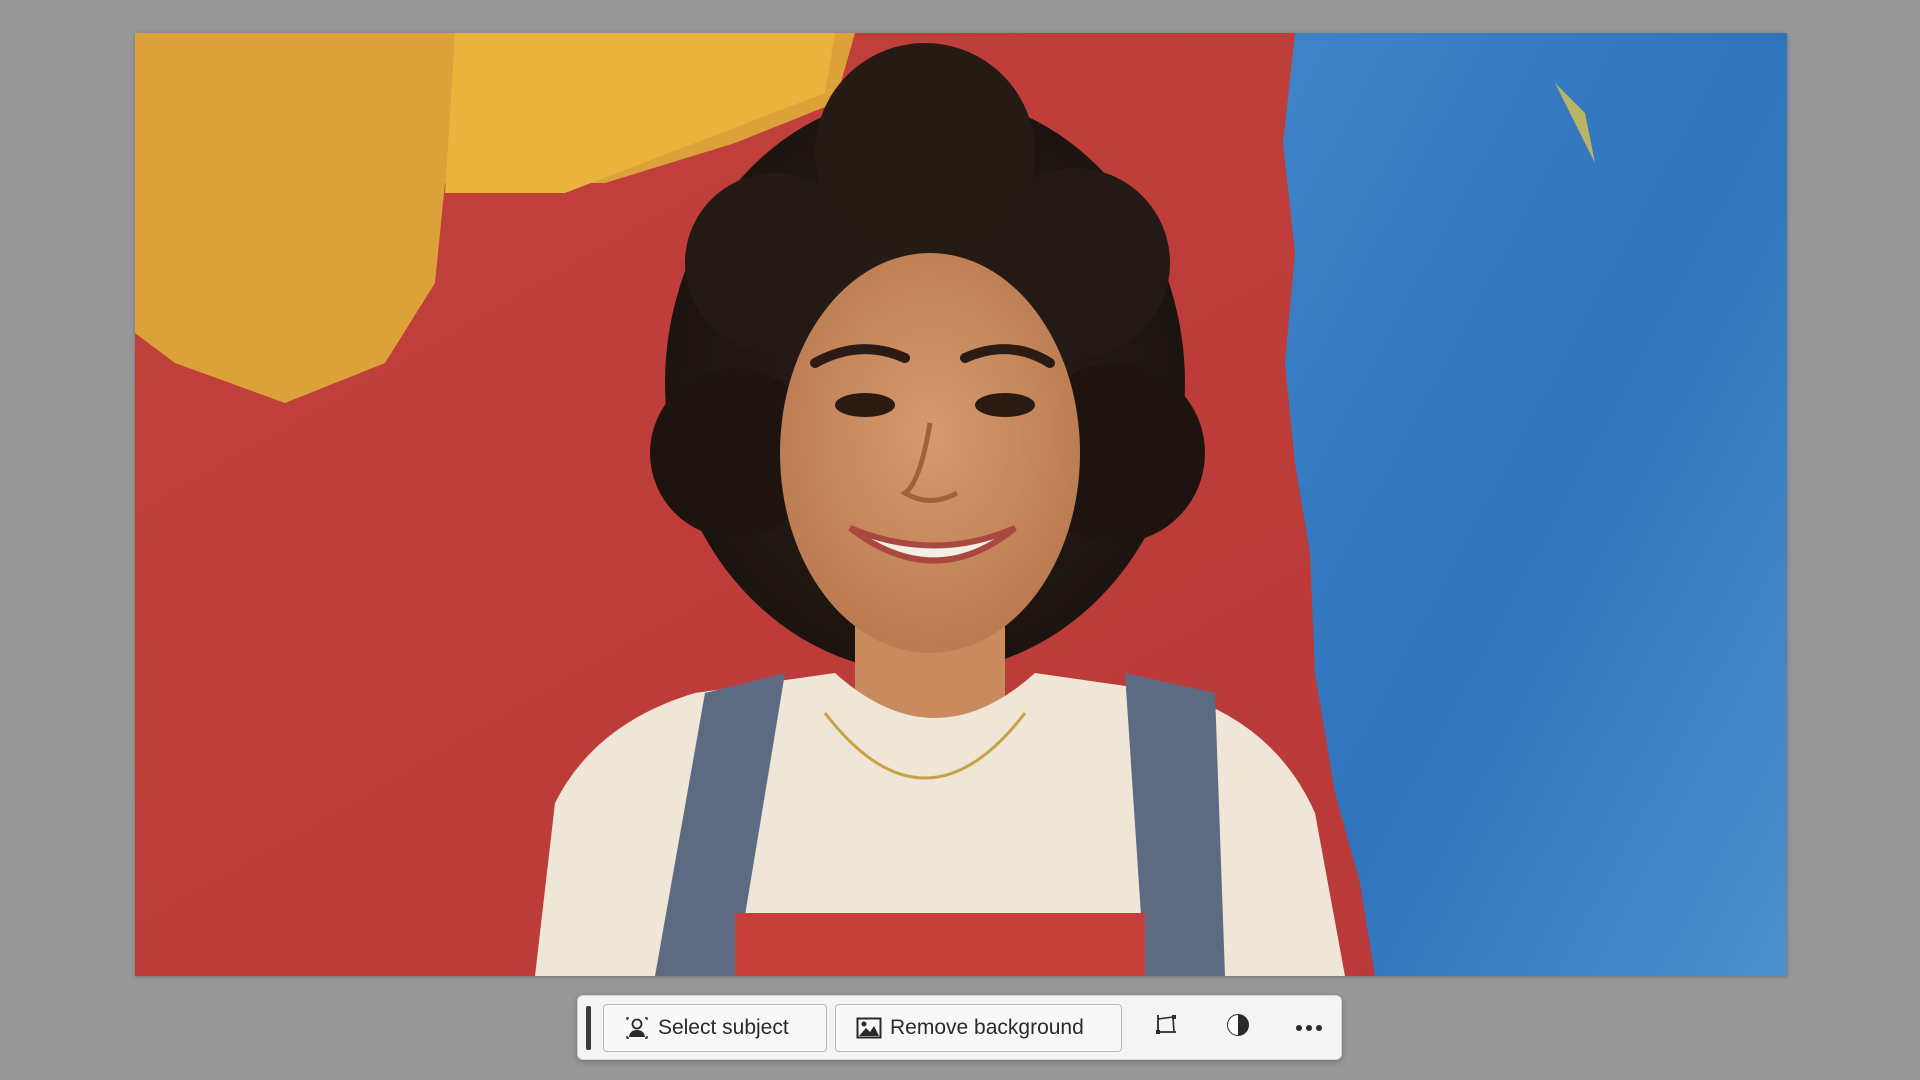  I want to click on remove-background-label: Remove background, so click(987, 1027).